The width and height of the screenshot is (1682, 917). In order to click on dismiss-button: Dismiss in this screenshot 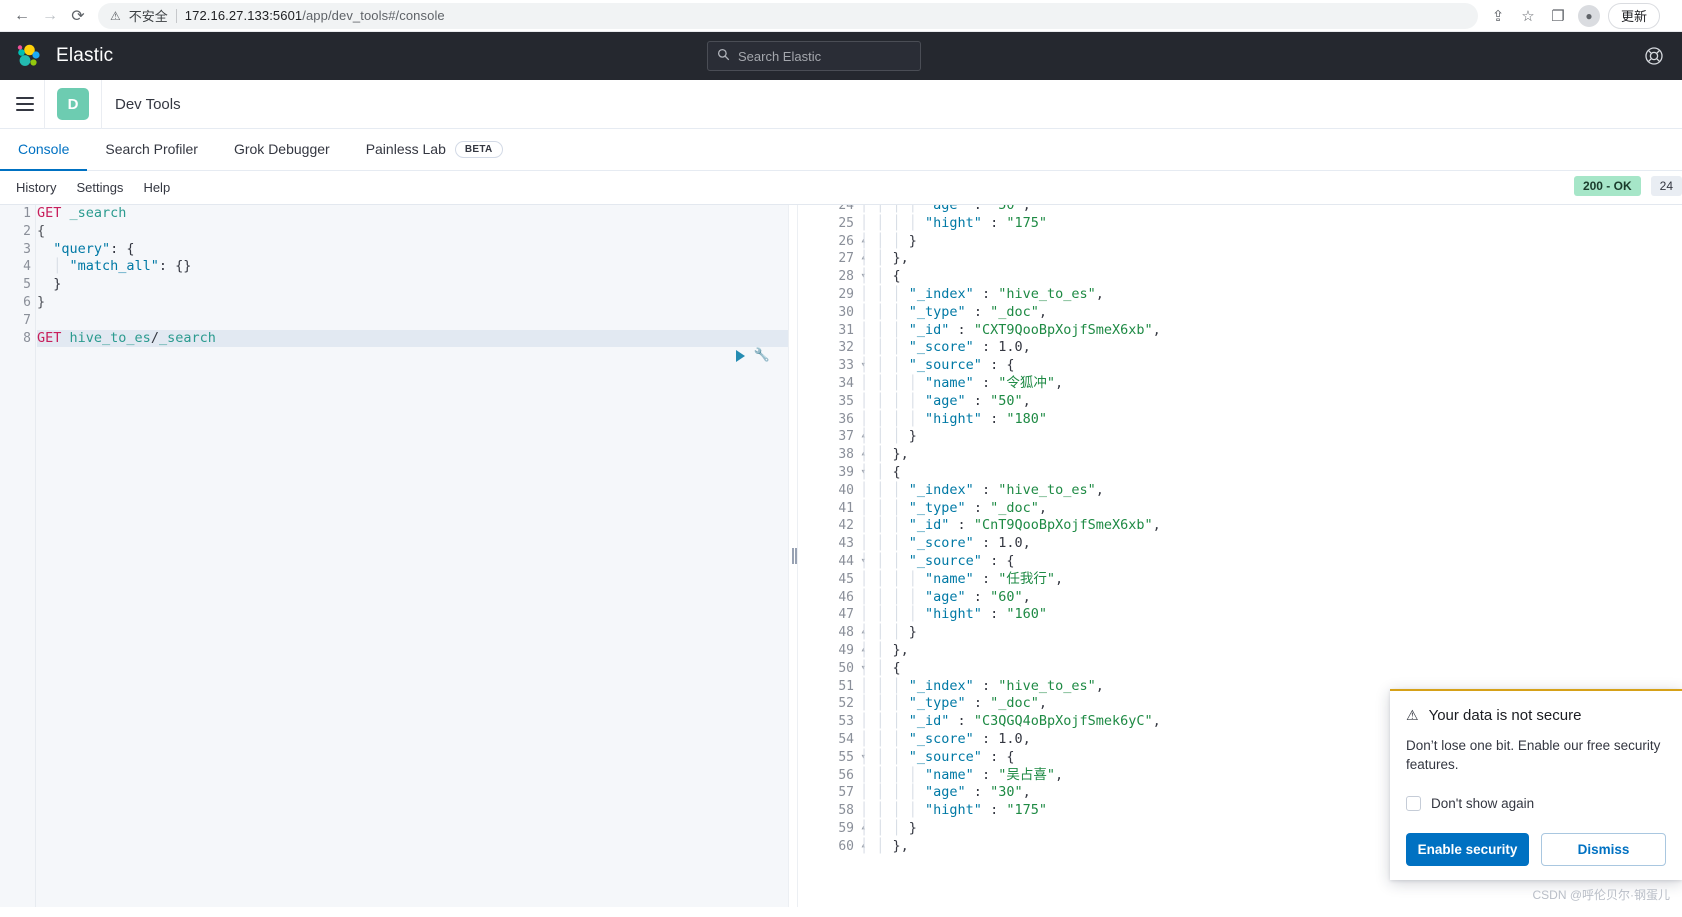, I will do `click(1603, 849)`.